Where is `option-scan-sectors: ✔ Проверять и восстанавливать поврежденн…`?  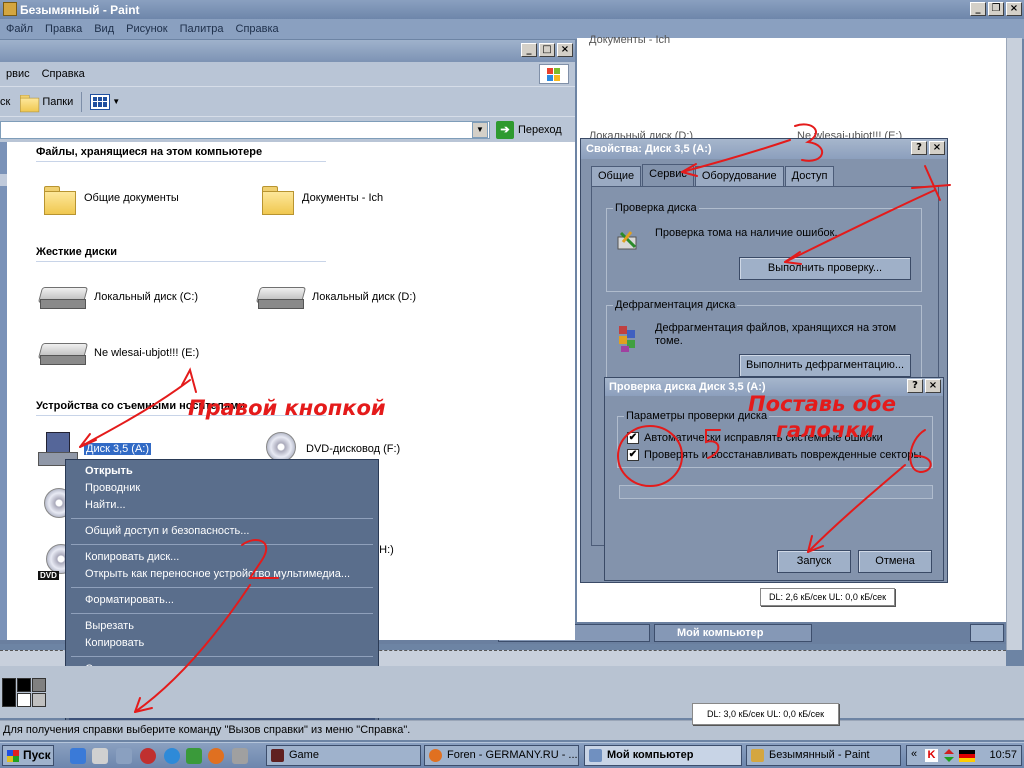 option-scan-sectors: ✔ Проверять и восстанавливать поврежденн… is located at coordinates (774, 455).